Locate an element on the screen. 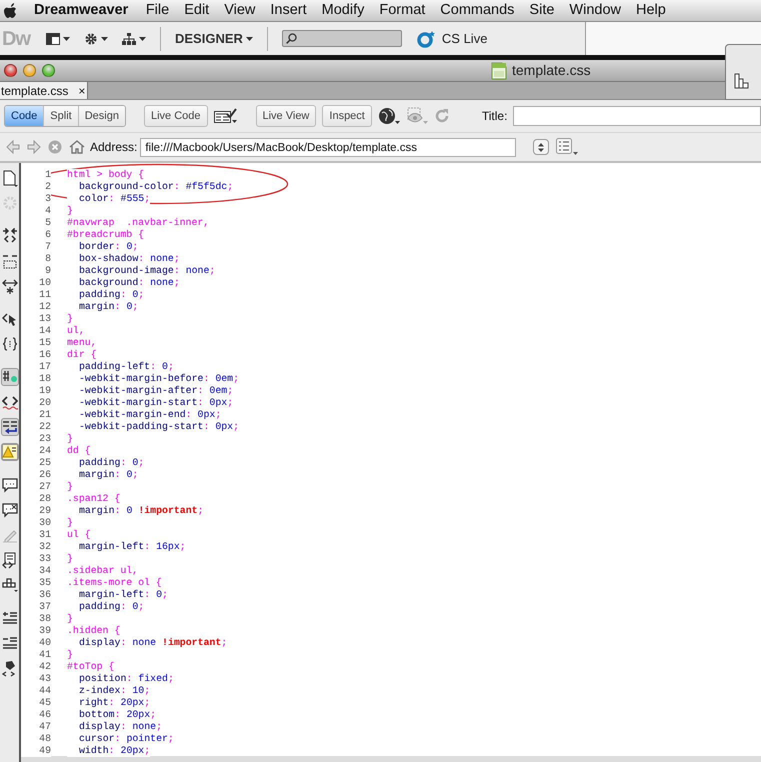 Image resolution: width=761 pixels, height=762 pixels. view-button: Design is located at coordinates (101, 116).